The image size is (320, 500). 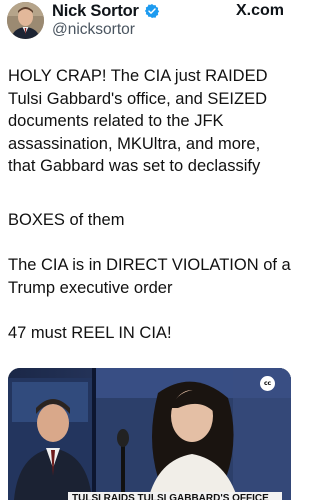 What do you see at coordinates (138, 98) in the screenshot?
I see `tweet-line: Tulsi Gabbard's office, and SEIZED` at bounding box center [138, 98].